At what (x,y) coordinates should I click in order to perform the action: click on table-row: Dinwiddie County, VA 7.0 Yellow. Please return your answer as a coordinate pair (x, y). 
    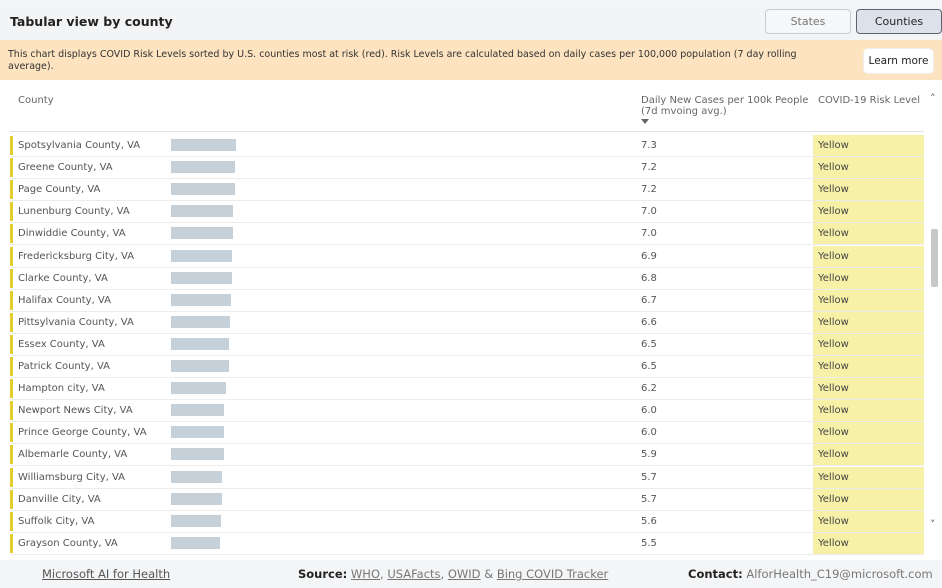
    Looking at the image, I should click on (467, 234).